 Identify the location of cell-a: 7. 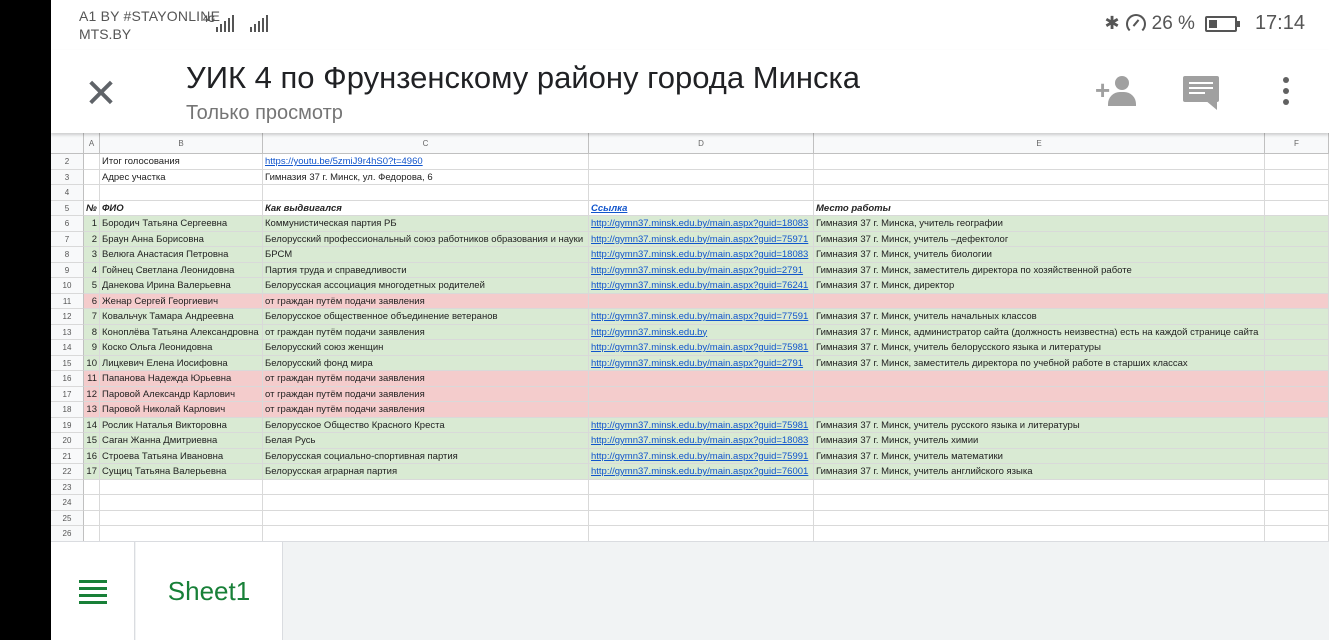
(92, 317).